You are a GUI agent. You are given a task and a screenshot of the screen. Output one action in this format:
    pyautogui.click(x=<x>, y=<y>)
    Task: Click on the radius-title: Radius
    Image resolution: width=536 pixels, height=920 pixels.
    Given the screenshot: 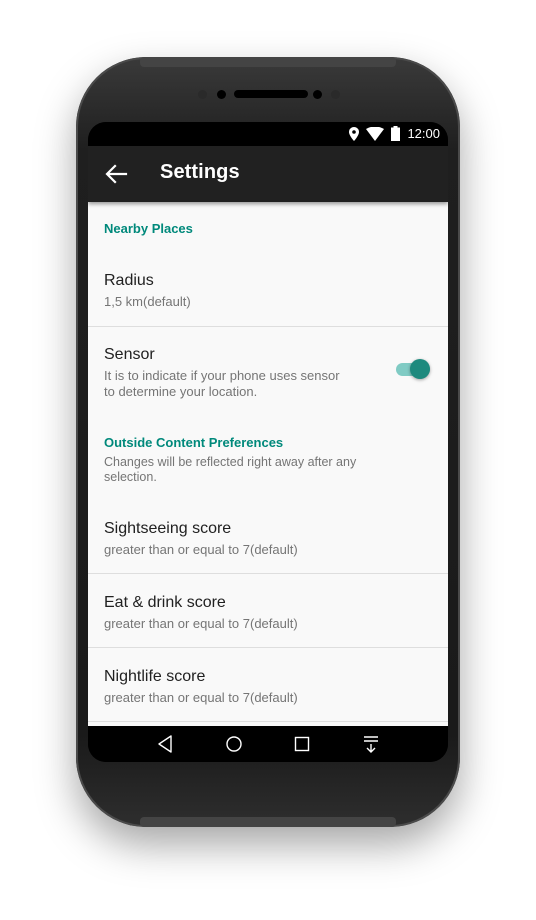 What is the action you would take?
    pyautogui.click(x=129, y=280)
    